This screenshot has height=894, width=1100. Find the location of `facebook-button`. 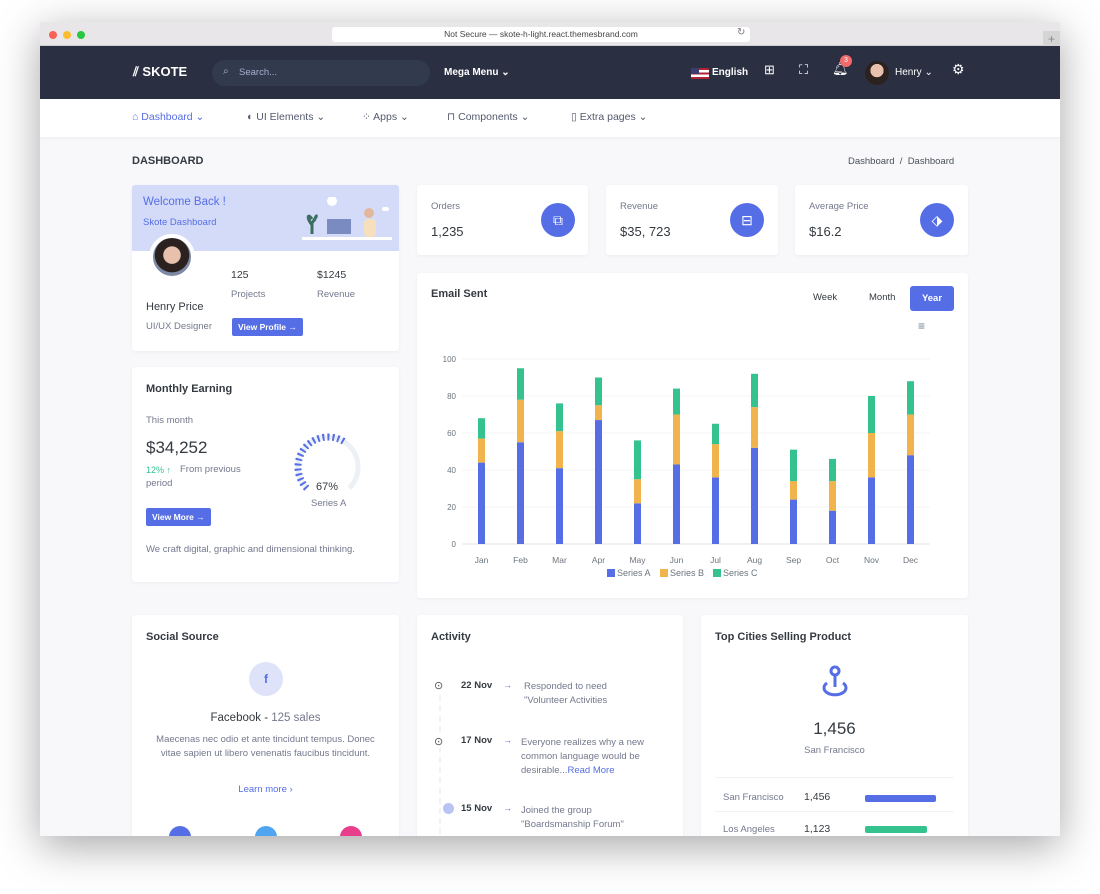

facebook-button is located at coordinates (180, 831).